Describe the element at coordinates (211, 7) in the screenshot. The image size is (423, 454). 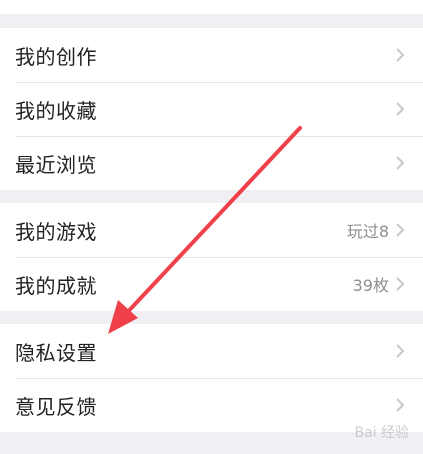
I see `top-strip` at that location.